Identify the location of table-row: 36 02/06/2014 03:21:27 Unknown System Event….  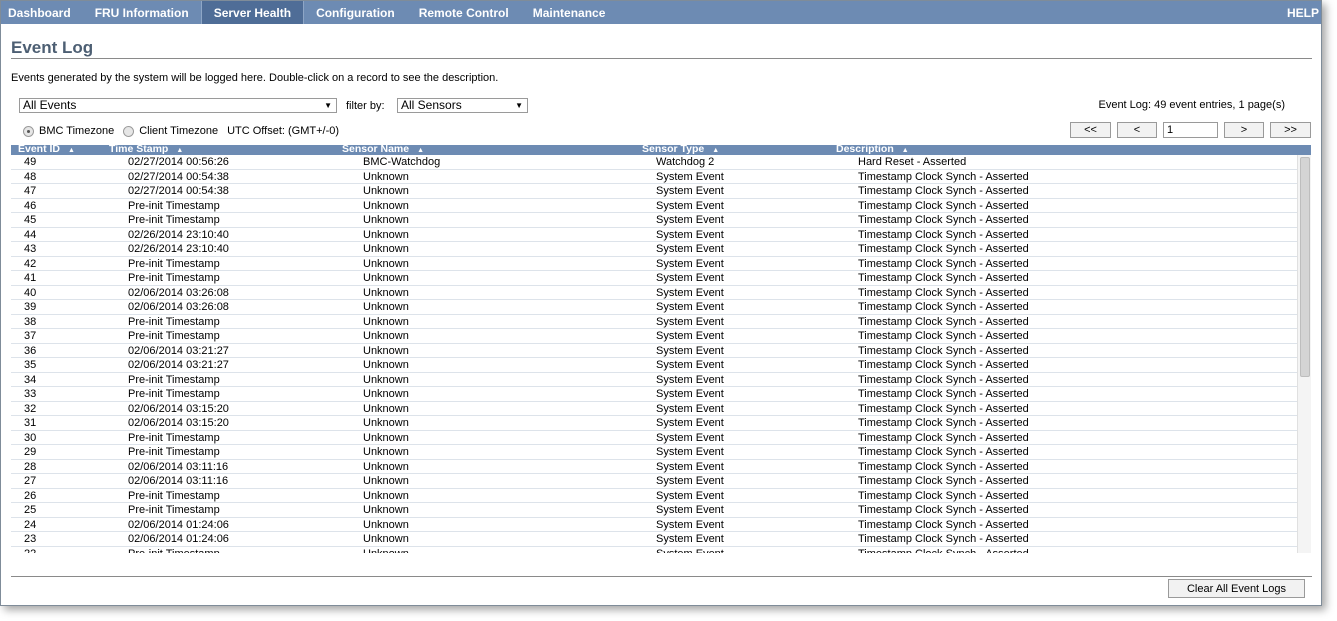
(654, 351).